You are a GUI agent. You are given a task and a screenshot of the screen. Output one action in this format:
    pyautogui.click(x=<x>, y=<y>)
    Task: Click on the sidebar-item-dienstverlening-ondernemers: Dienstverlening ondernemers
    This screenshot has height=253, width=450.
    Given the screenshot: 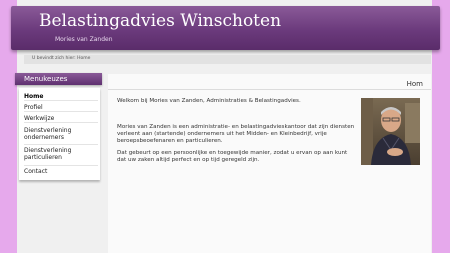 What is the action you would take?
    pyautogui.click(x=61, y=134)
    